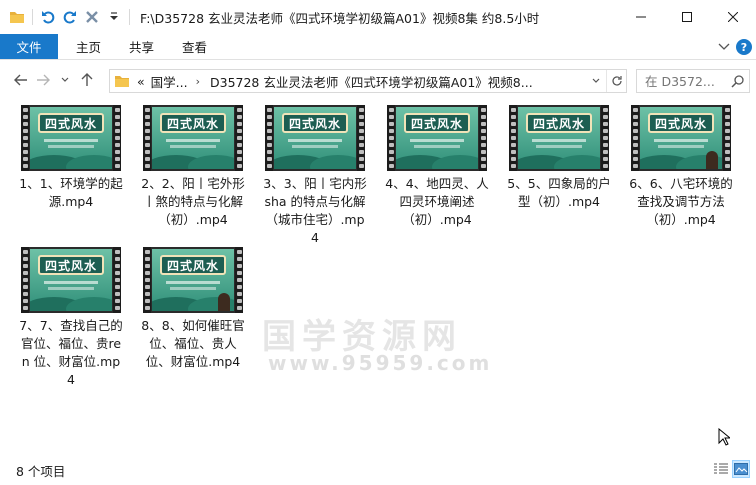  I want to click on file-name: 3、3、阳丨宅内形sha 的特点与化解（城市住宅）.mp4, so click(315, 210).